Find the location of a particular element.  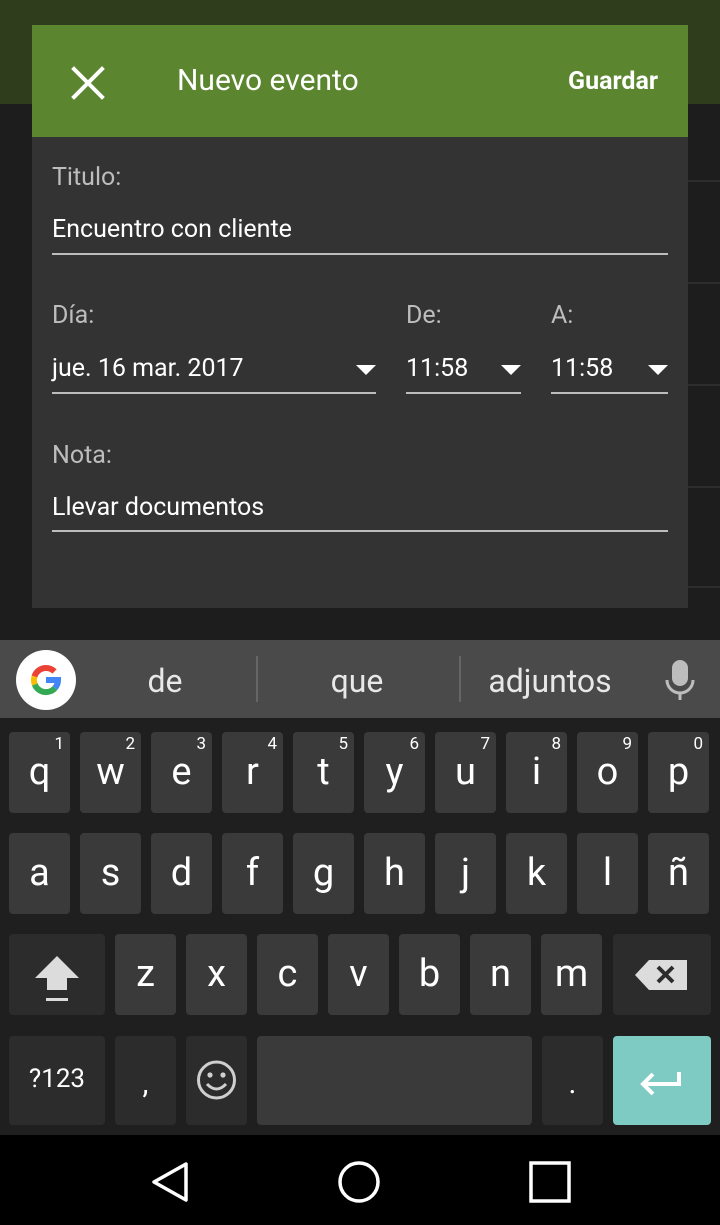

key-label: p is located at coordinates (678, 772).